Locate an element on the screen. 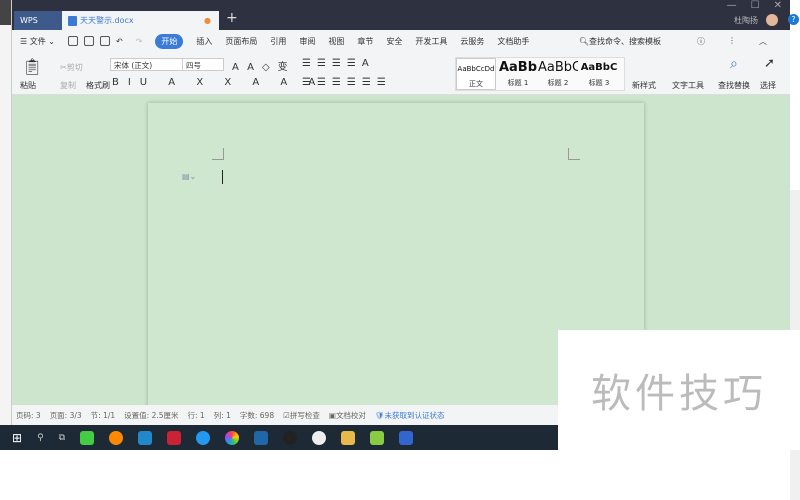 Image resolution: width=800 pixels, height=500 pixels. text-tools-button: 文字工具 is located at coordinates (688, 85).